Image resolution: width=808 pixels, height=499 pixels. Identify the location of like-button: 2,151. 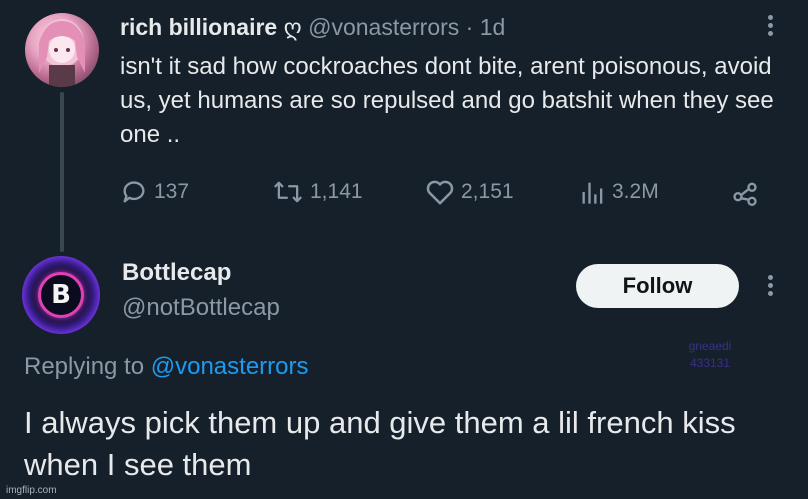
(469, 192).